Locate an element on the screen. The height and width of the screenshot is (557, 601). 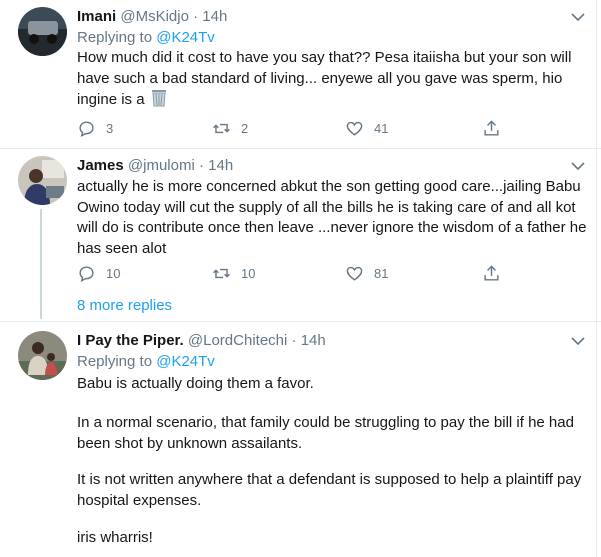
thread-line is located at coordinates (41, 264).